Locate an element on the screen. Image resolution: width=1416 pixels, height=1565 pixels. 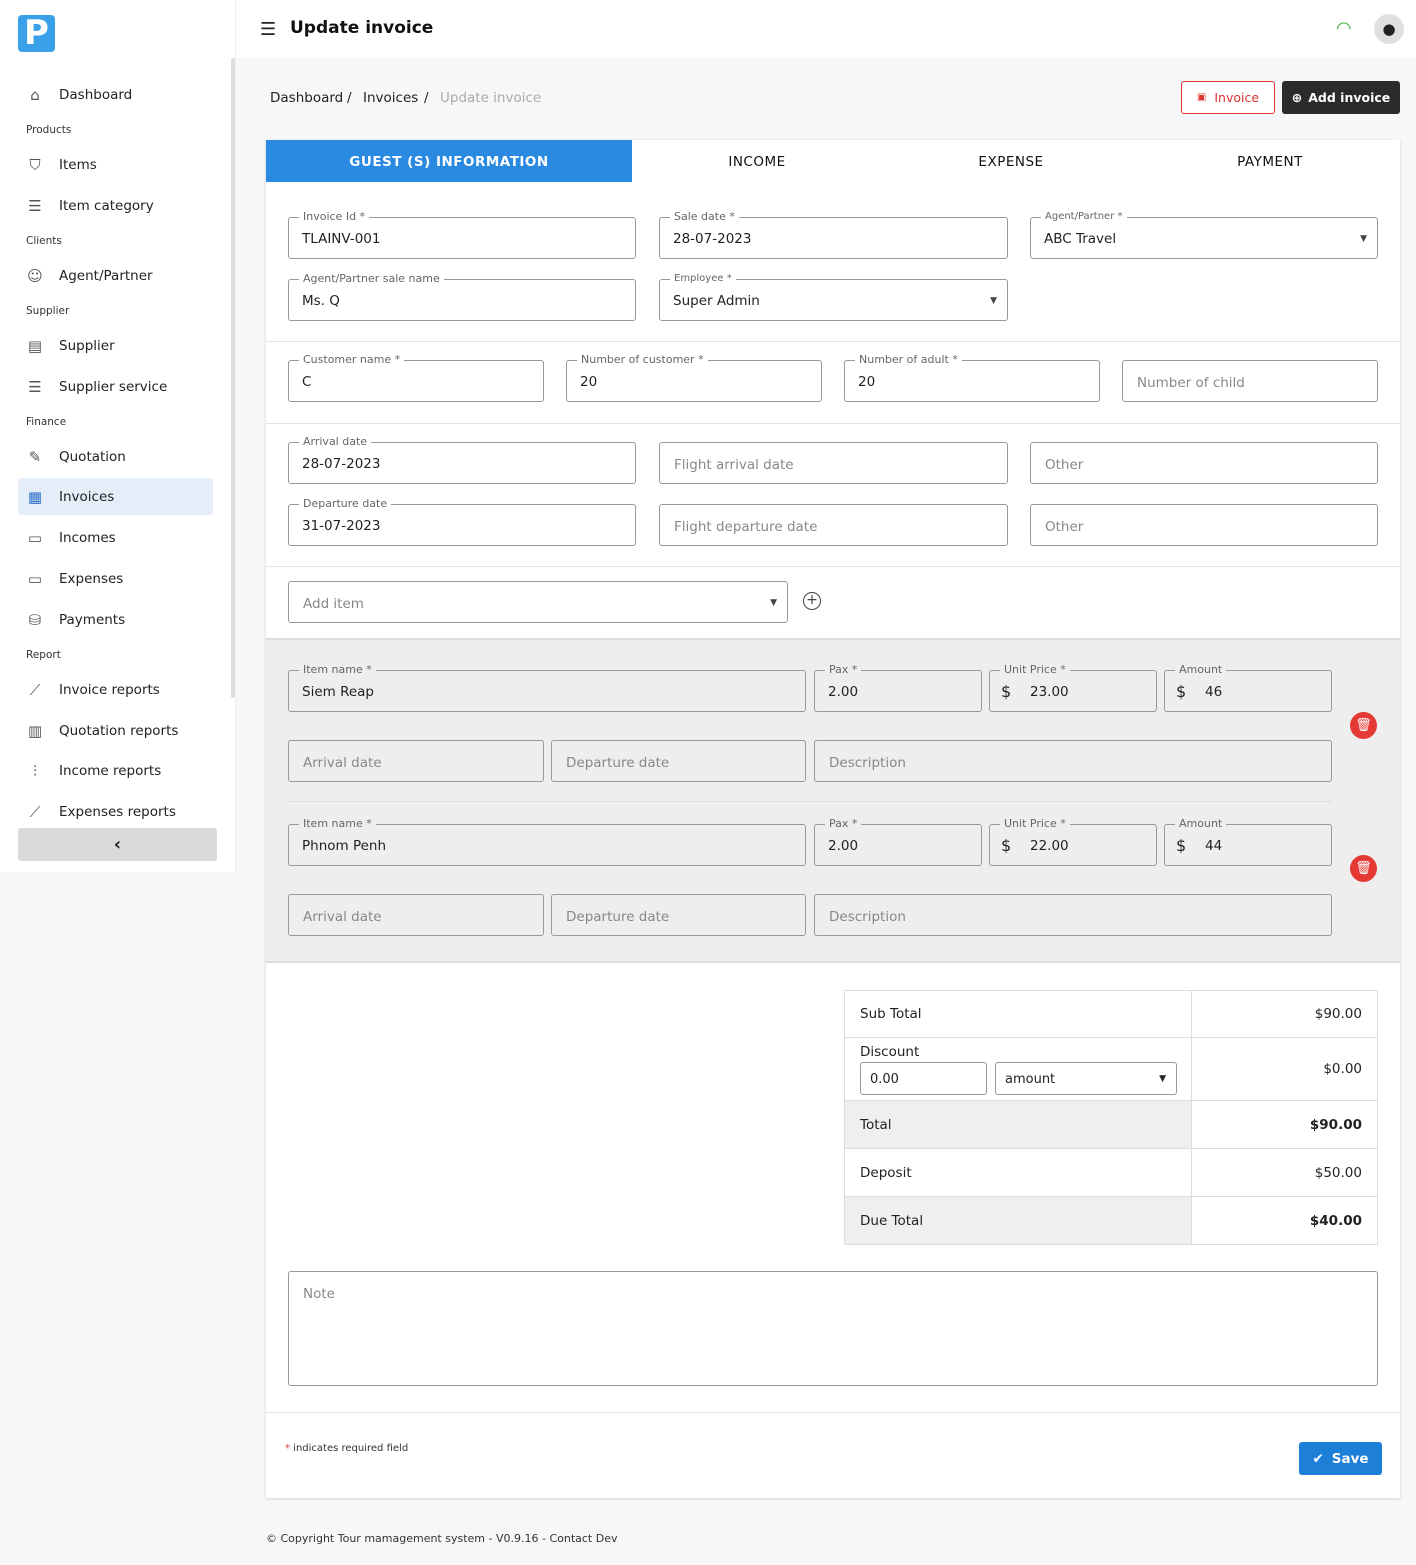
bar-chart-icon: ▥ is located at coordinates (35, 730).